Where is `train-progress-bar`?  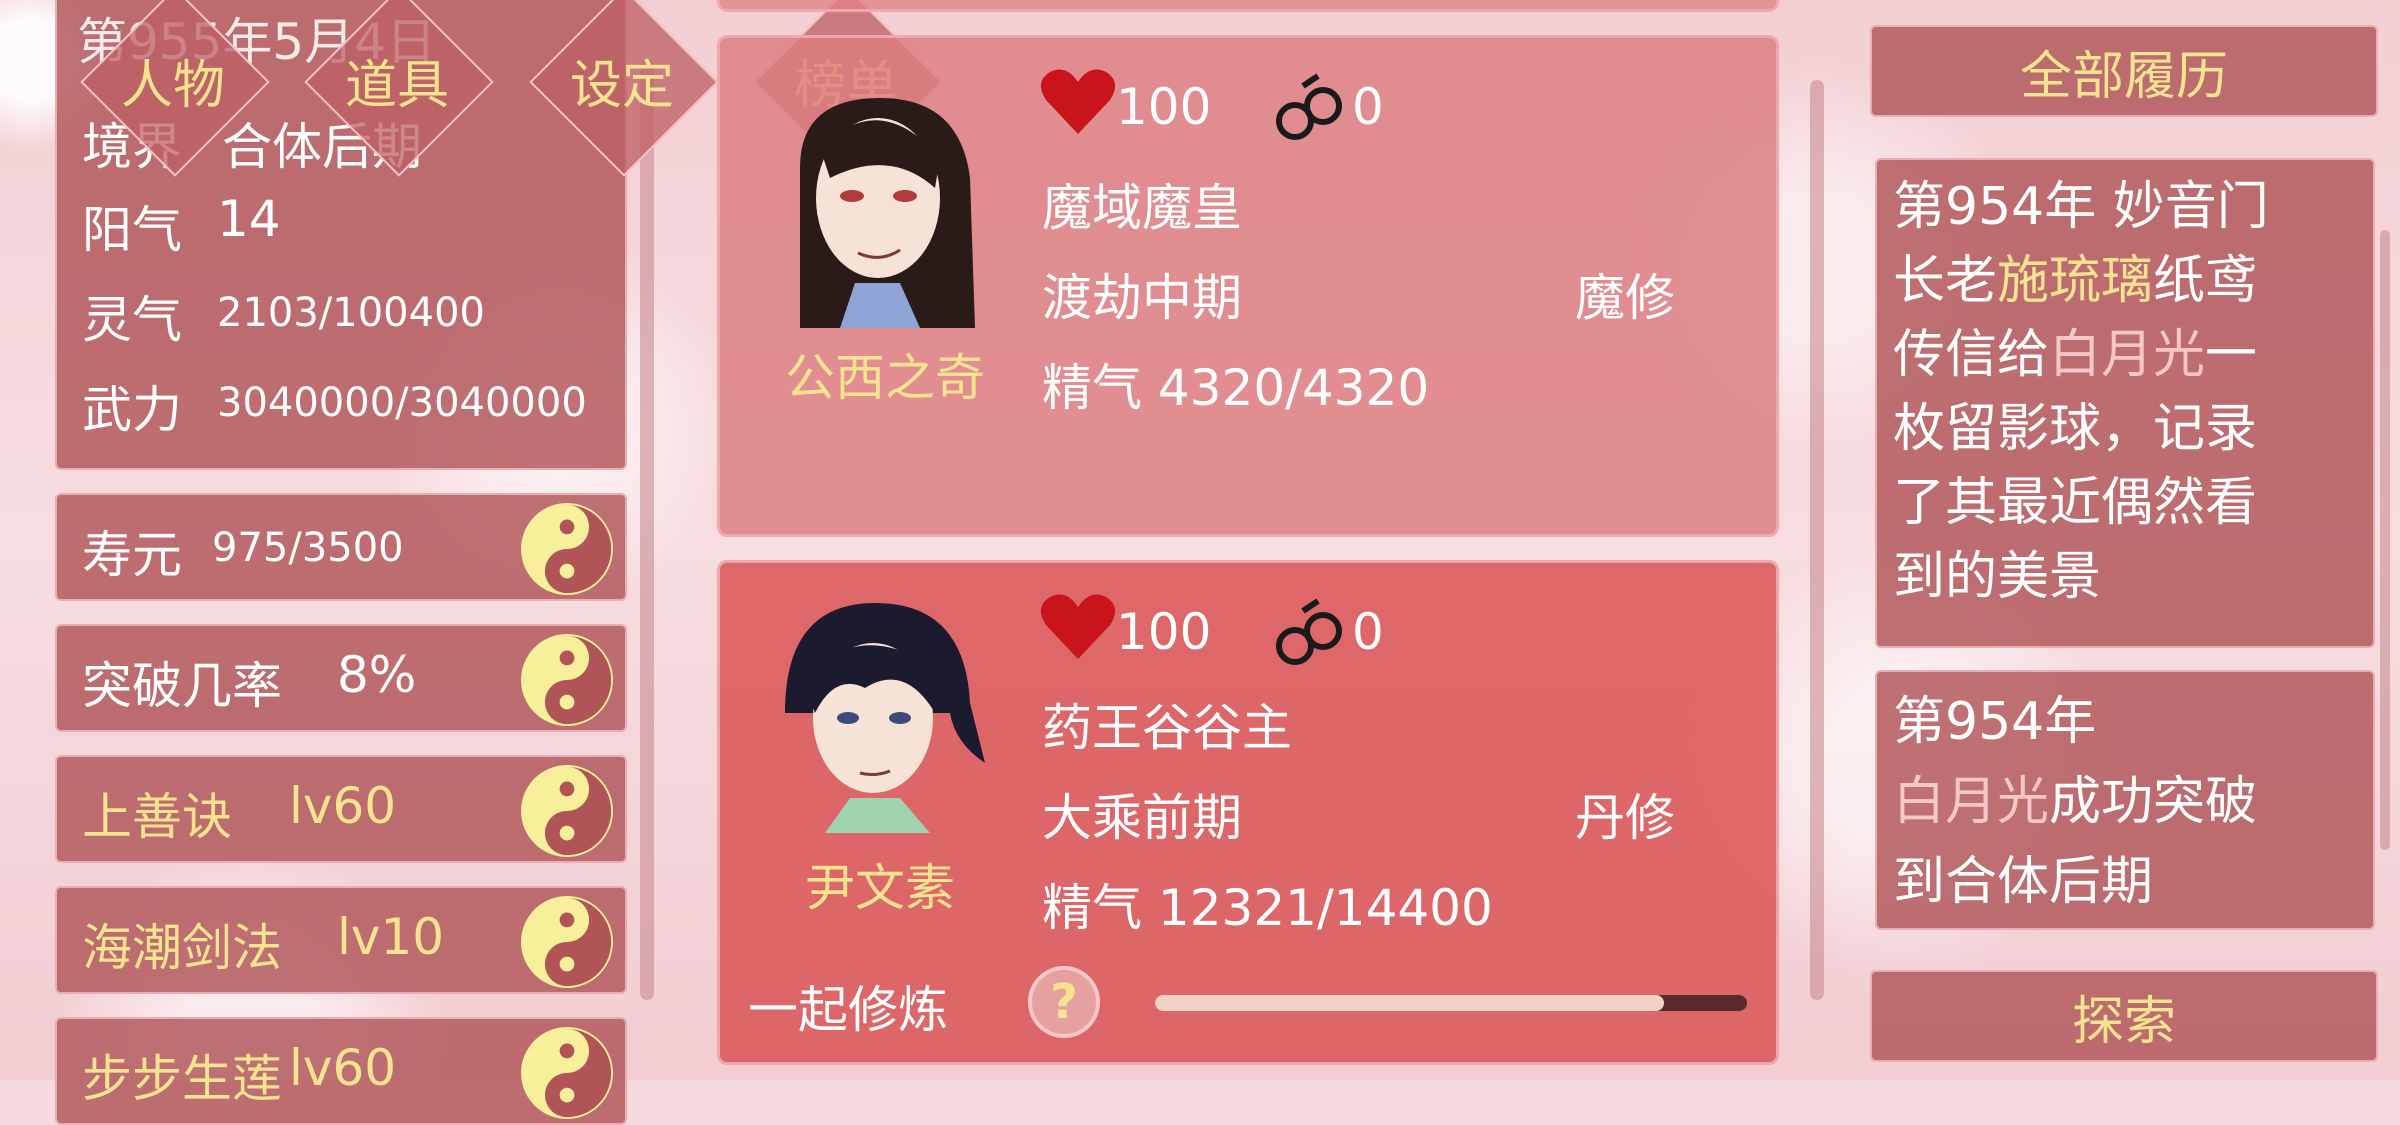 train-progress-bar is located at coordinates (1451, 1003).